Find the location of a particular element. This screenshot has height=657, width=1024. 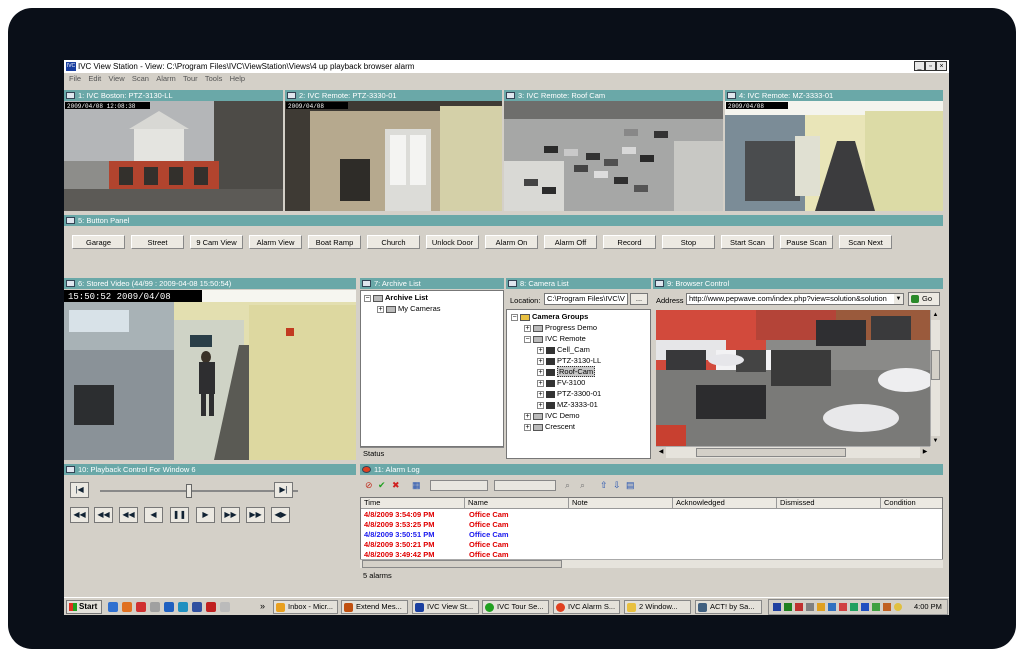

ie-icon is located at coordinates (113, 607).